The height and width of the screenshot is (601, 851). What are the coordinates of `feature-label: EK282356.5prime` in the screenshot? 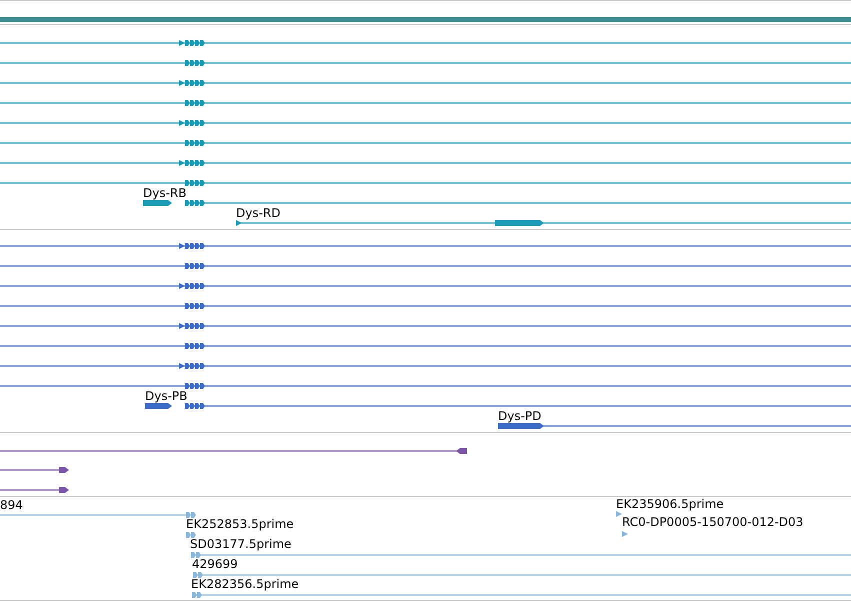 It's located at (245, 584).